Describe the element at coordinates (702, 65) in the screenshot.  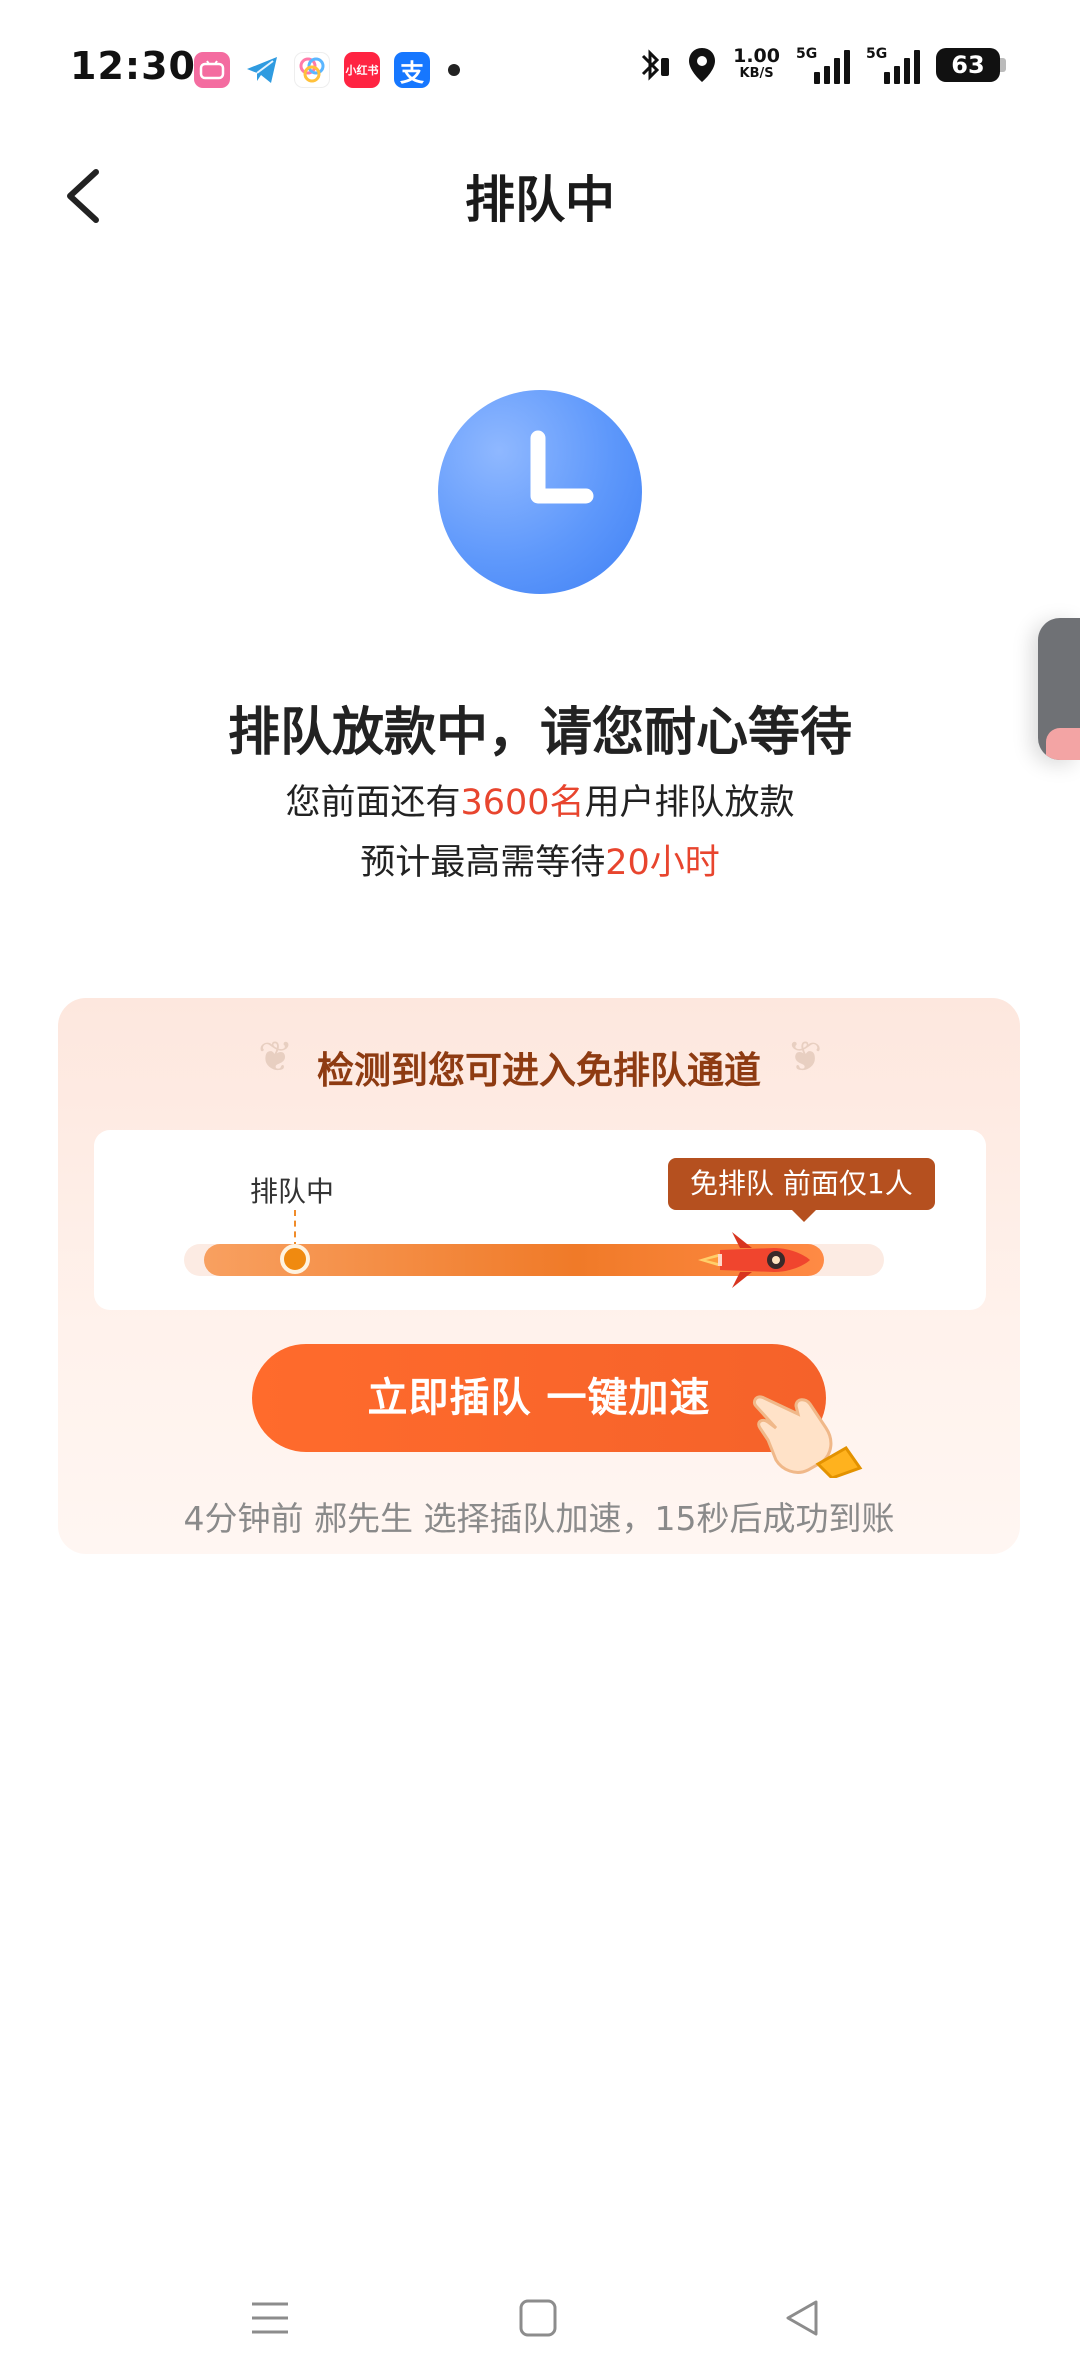
I see `location-icon` at that location.